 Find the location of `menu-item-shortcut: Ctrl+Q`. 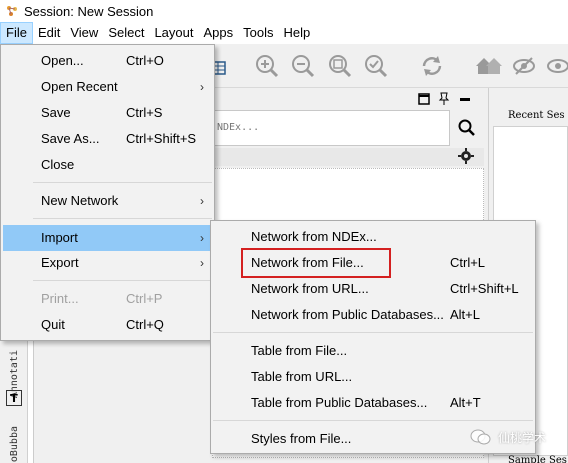

menu-item-shortcut: Ctrl+Q is located at coordinates (145, 324).